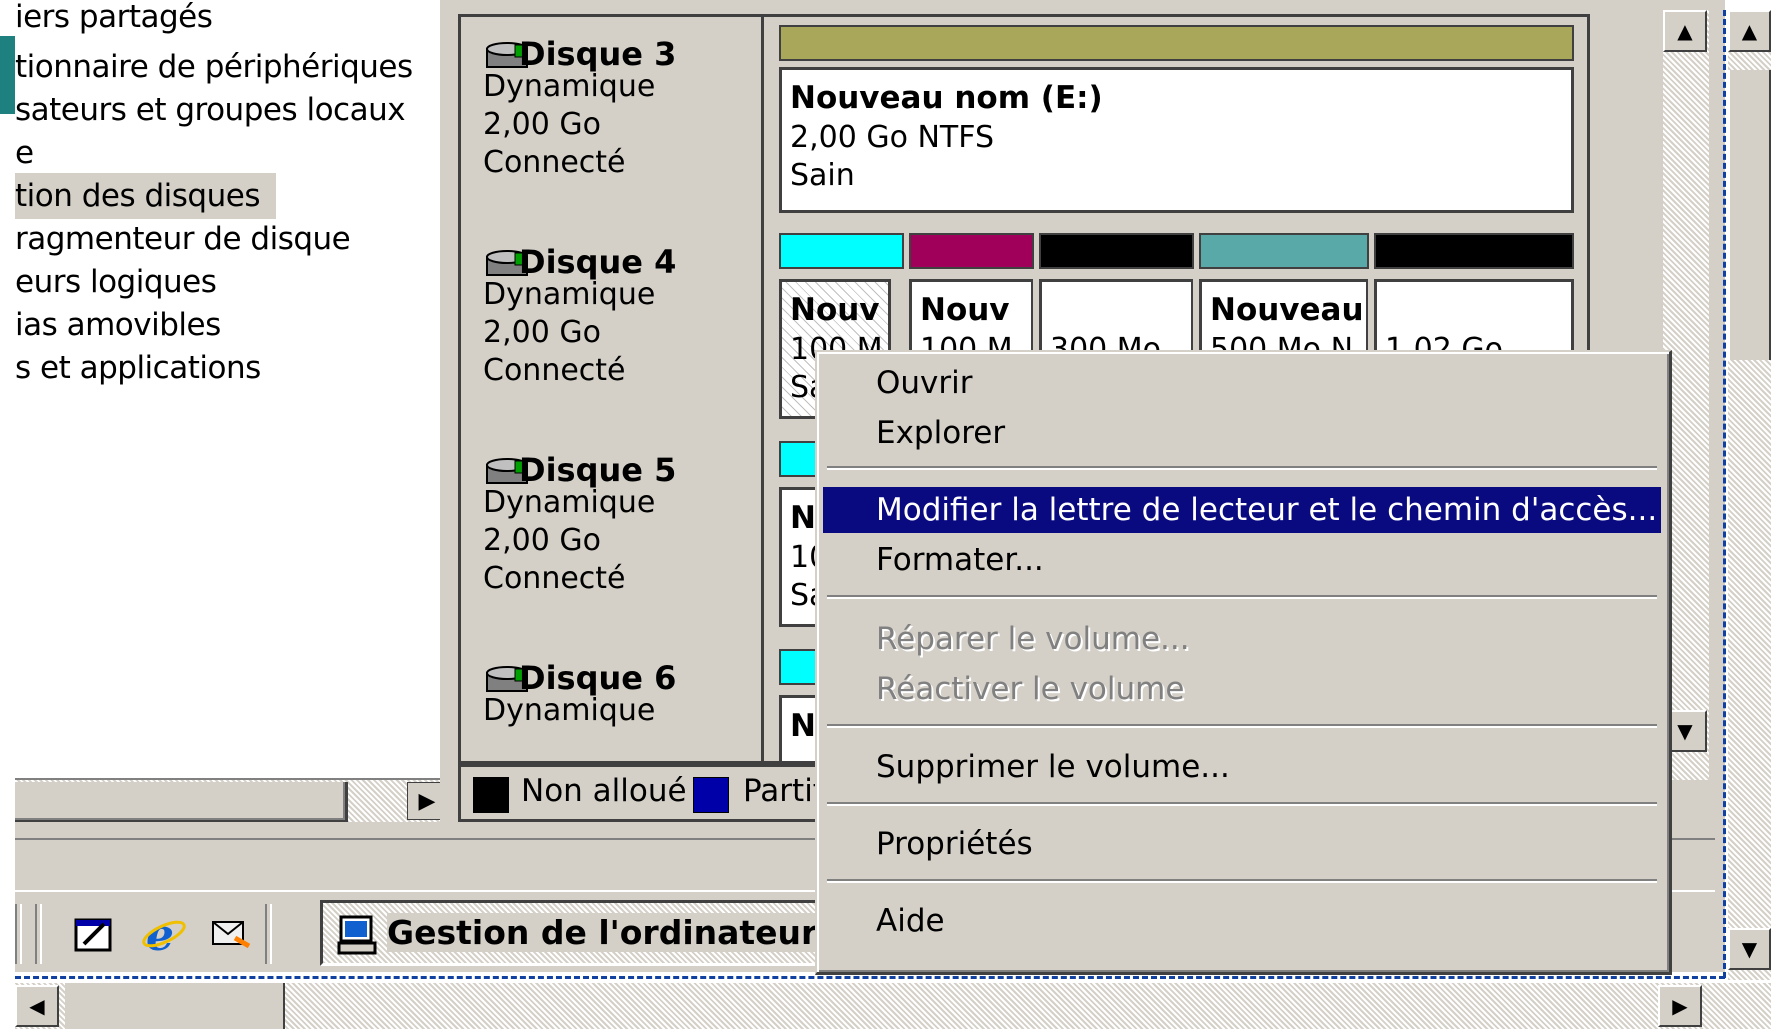 The height and width of the screenshot is (1029, 1771). I want to click on tree-item-defragmenter: ragmenteur de disque, so click(183, 239).